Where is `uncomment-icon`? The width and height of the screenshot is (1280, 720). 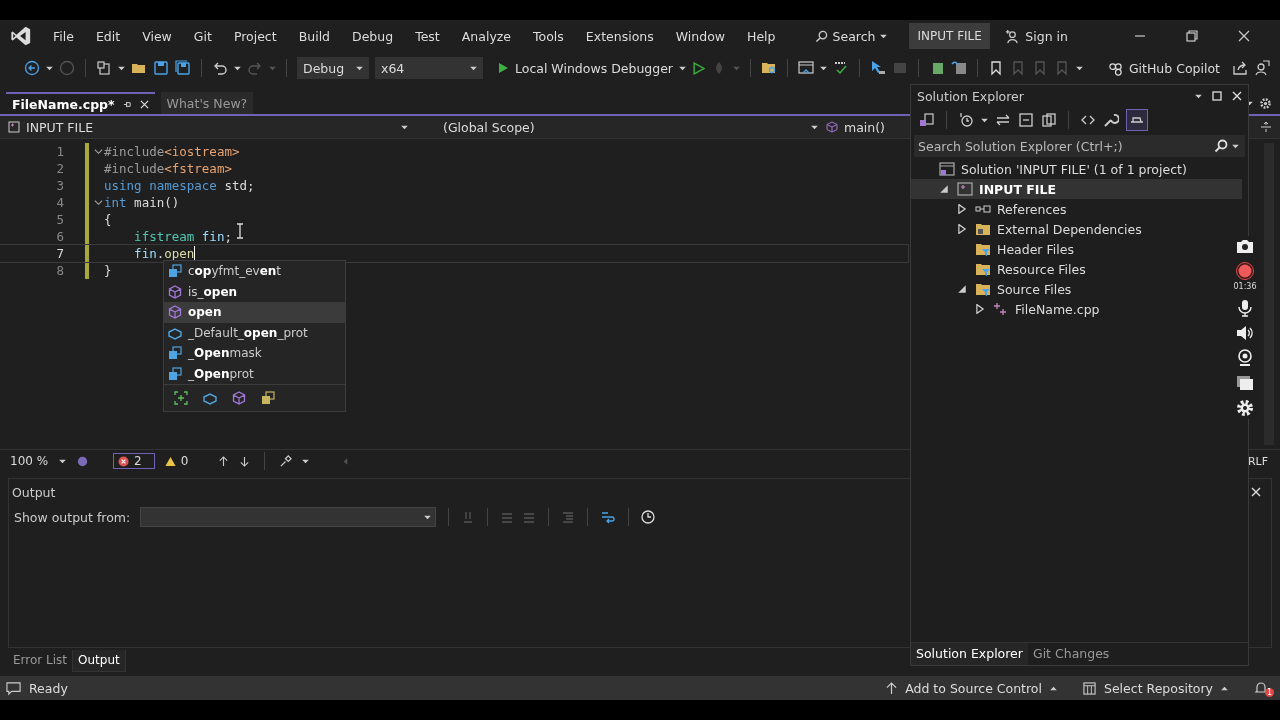
uncomment-icon is located at coordinates (959, 68).